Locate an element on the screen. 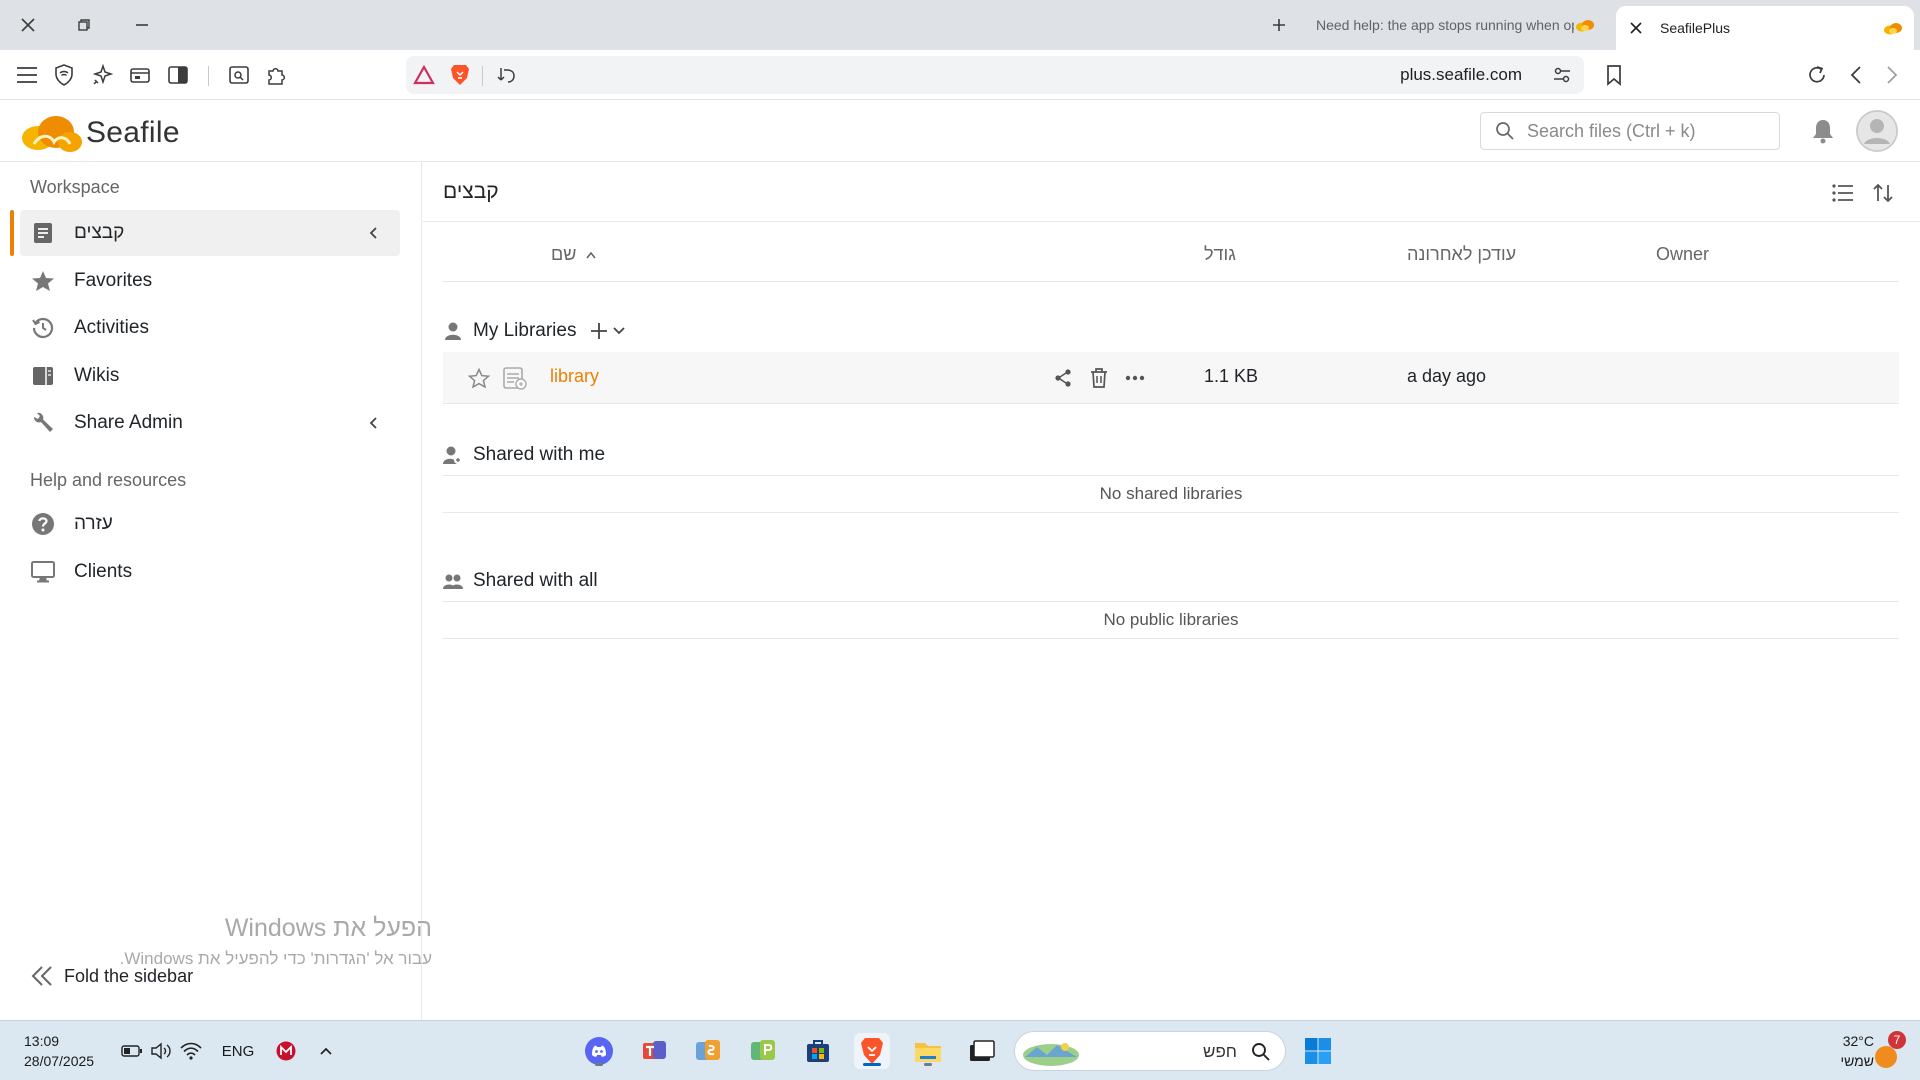  taskbar-start-button is located at coordinates (1318, 1051).